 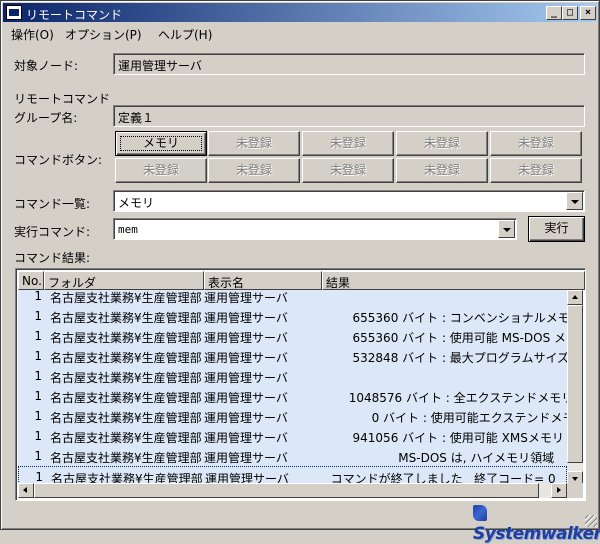 I want to click on command-list-label: コマンド一覧:, so click(x=52, y=204).